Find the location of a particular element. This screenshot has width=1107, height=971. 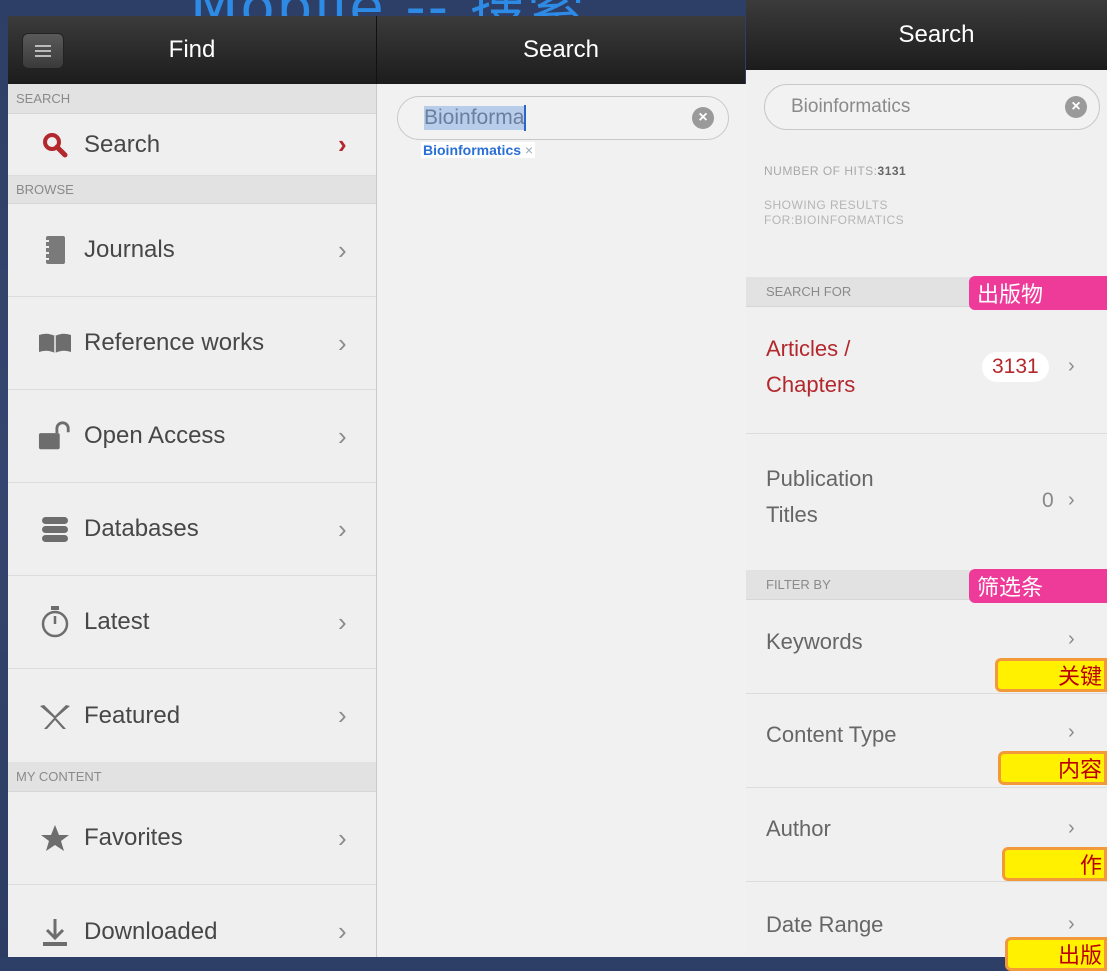

hits-count: NUMBER OF HITS:3131 is located at coordinates (835, 171).